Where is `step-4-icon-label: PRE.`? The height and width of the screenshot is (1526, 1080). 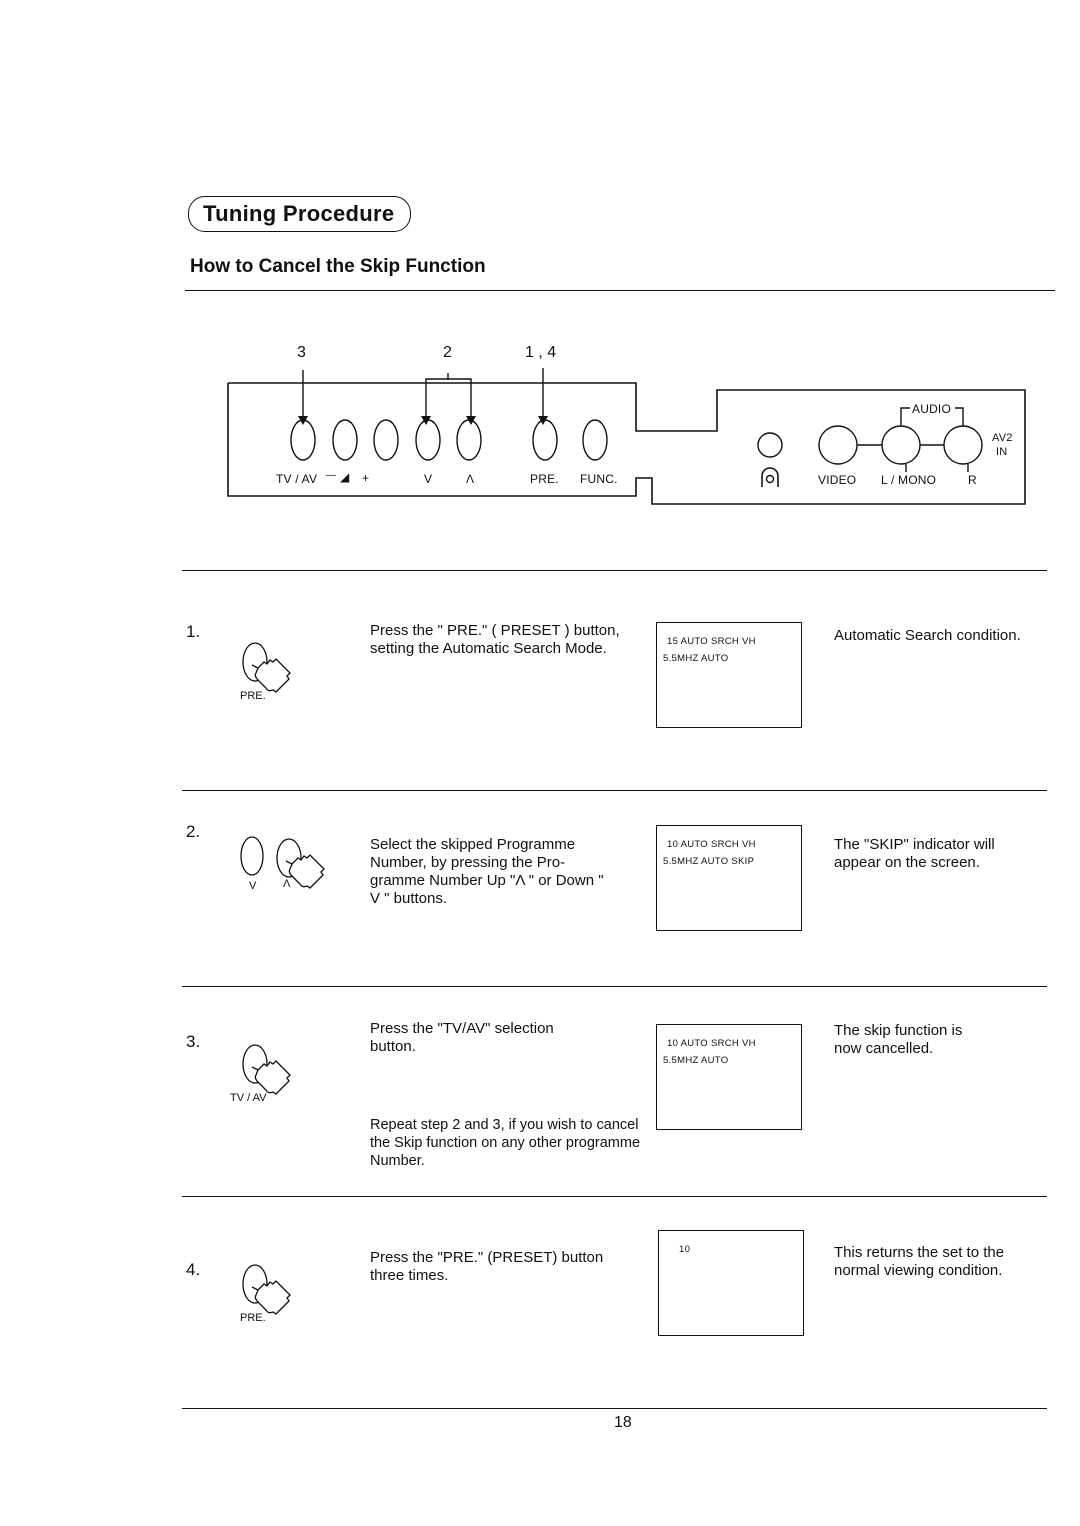 step-4-icon-label: PRE. is located at coordinates (253, 1318).